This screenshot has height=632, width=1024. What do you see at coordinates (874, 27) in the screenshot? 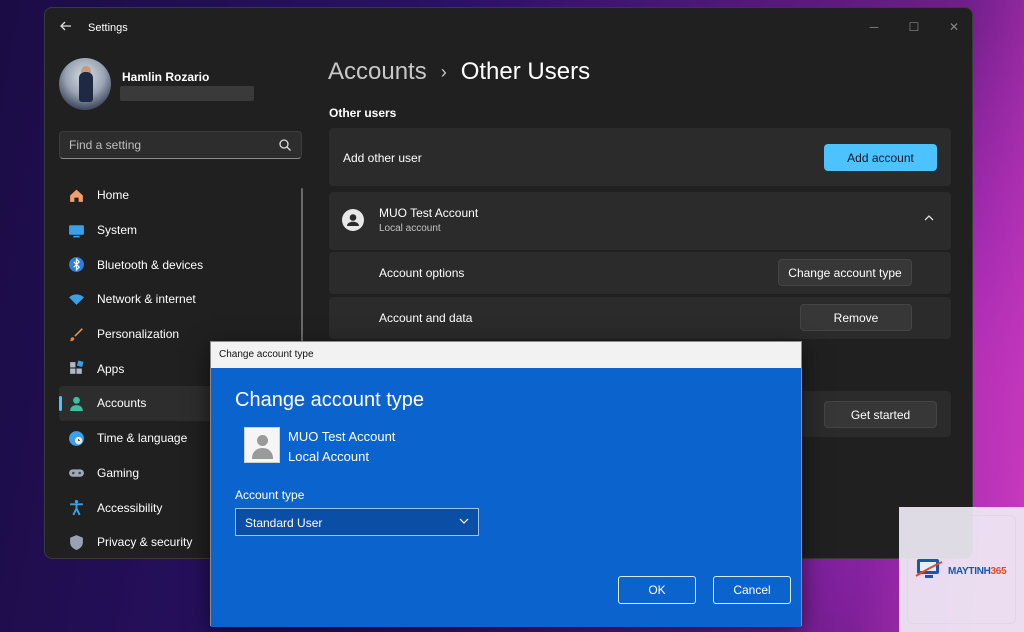
I see `minimize-button: ─` at bounding box center [874, 27].